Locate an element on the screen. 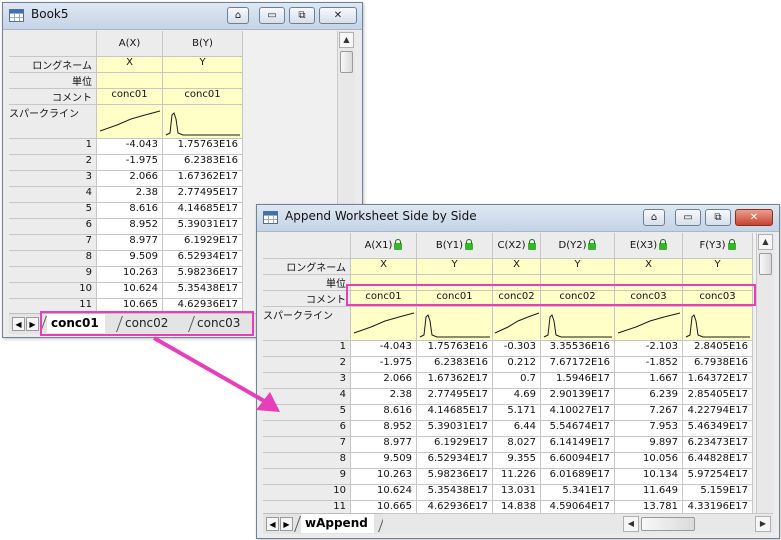  arrow-head is located at coordinates (268, 402).